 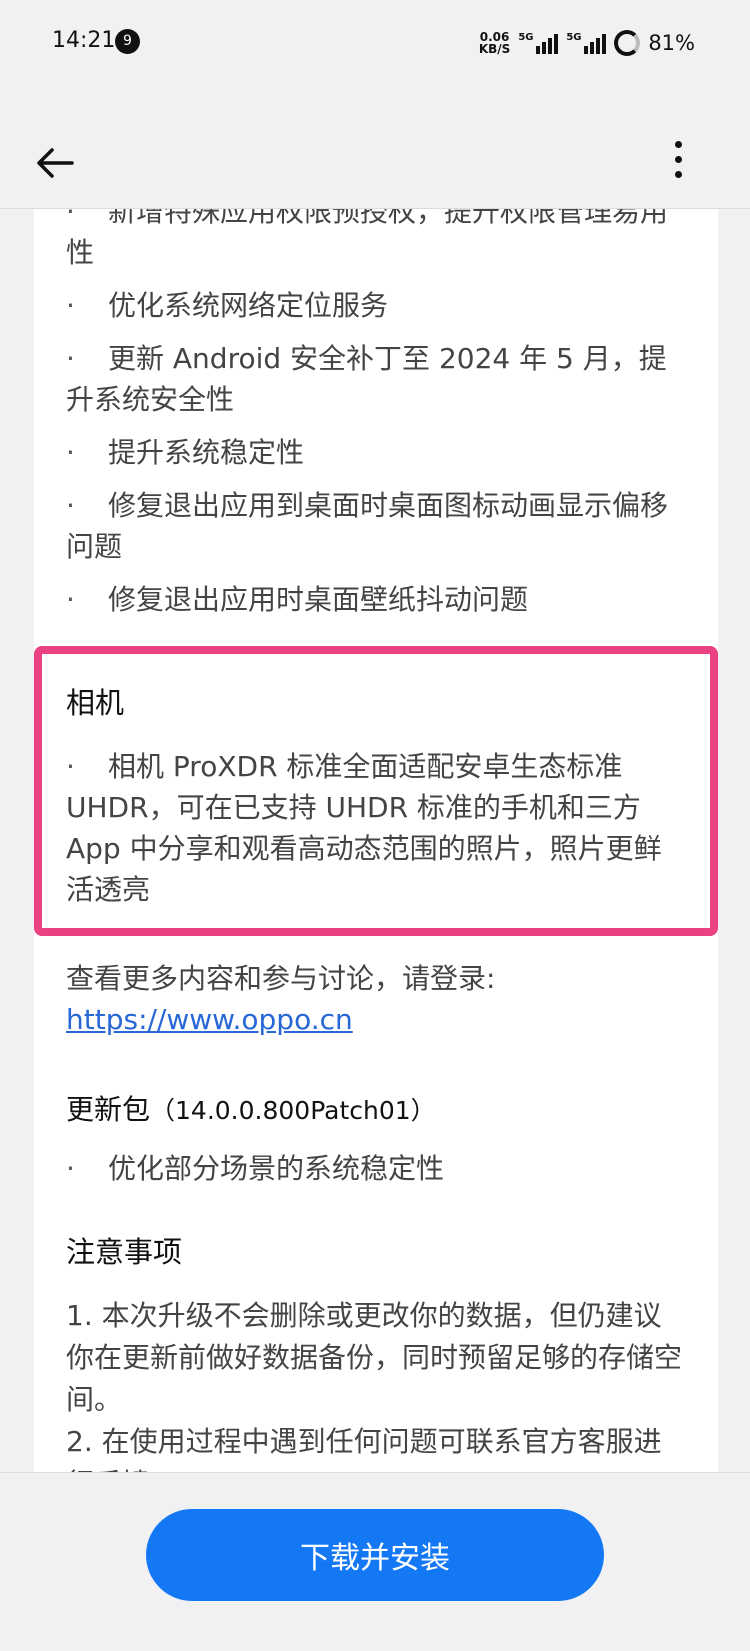 What do you see at coordinates (281, 978) in the screenshot?
I see `login-prompt: 查看更多内容和参与讨论，请登录:` at bounding box center [281, 978].